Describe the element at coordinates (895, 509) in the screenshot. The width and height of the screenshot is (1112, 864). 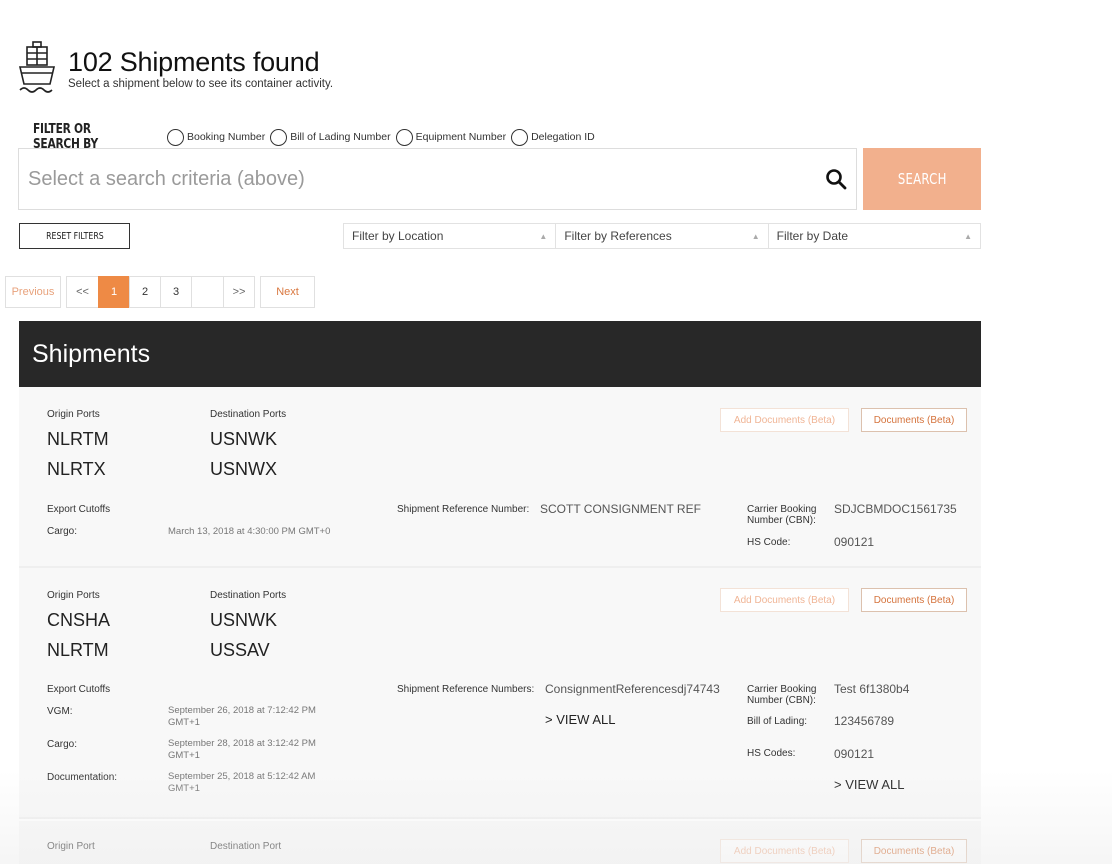
I see `carrier-booking-value: SDJCBMDOC1561735` at that location.